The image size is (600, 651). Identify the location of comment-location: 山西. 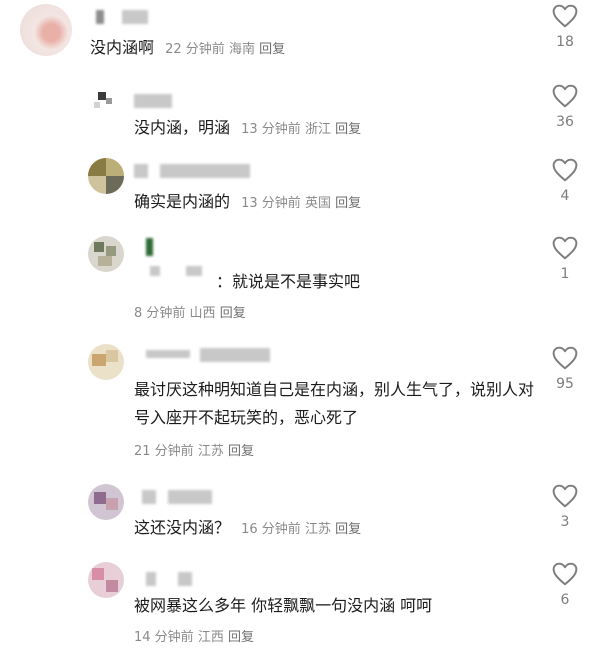
(202, 313).